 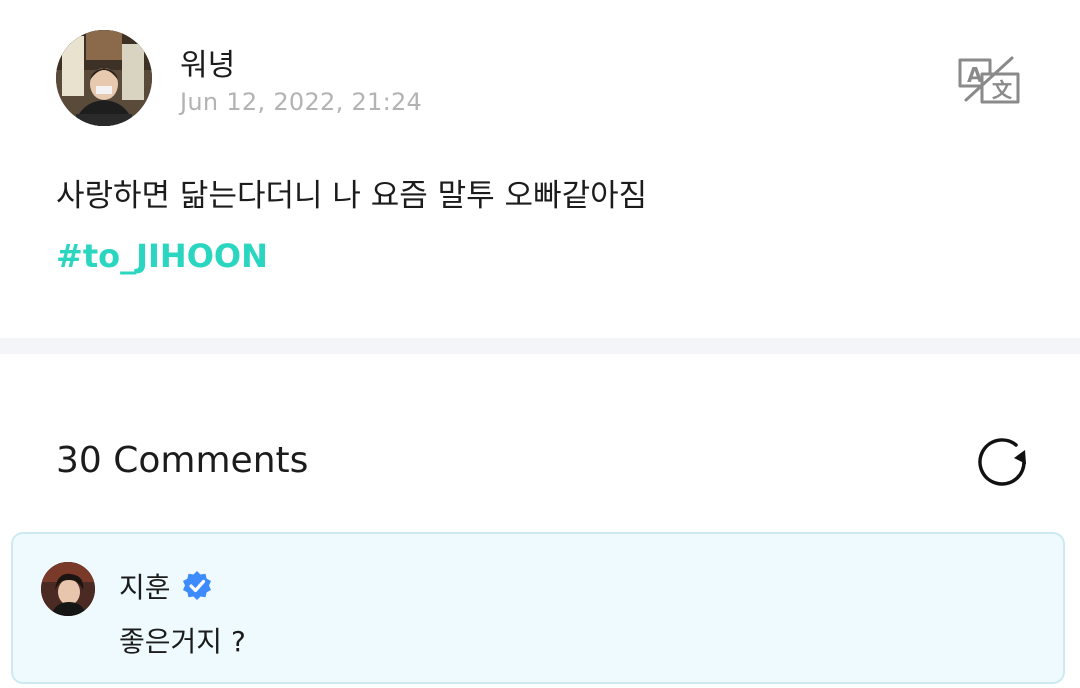 What do you see at coordinates (207, 62) in the screenshot?
I see `author-name: 워녕` at bounding box center [207, 62].